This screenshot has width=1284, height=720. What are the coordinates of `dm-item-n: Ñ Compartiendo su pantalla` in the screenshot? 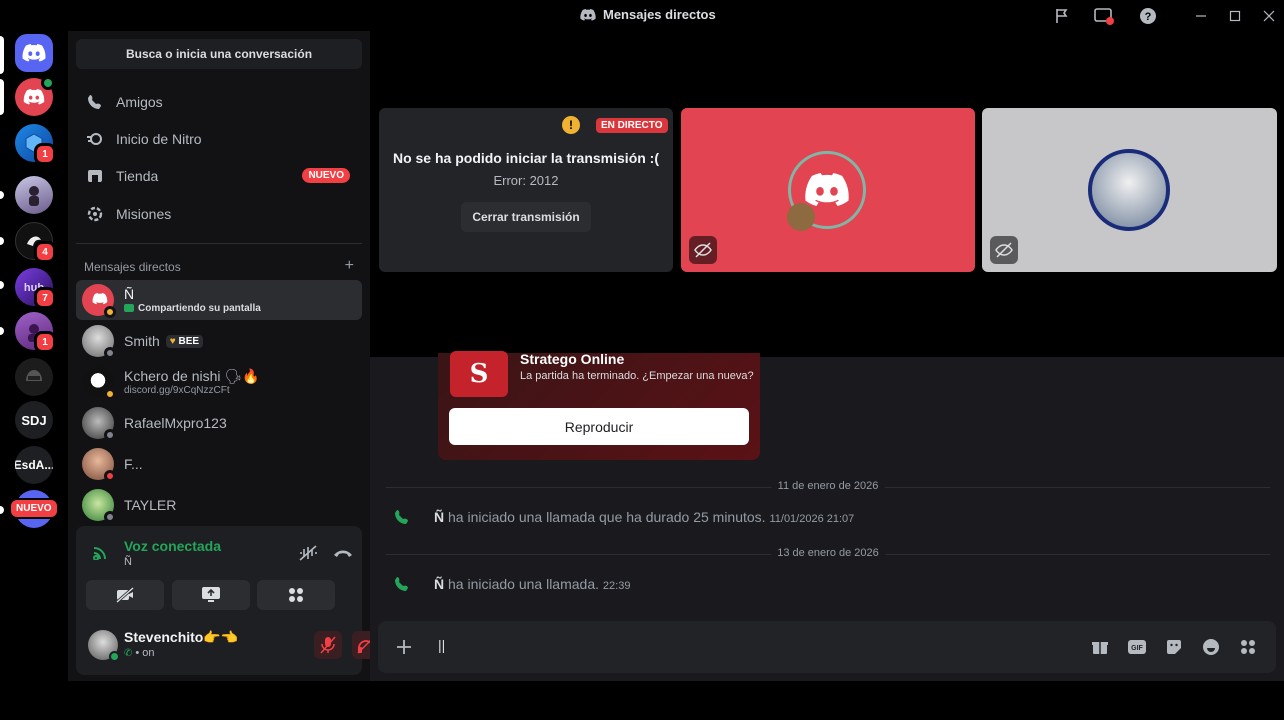 It's located at (219, 300).